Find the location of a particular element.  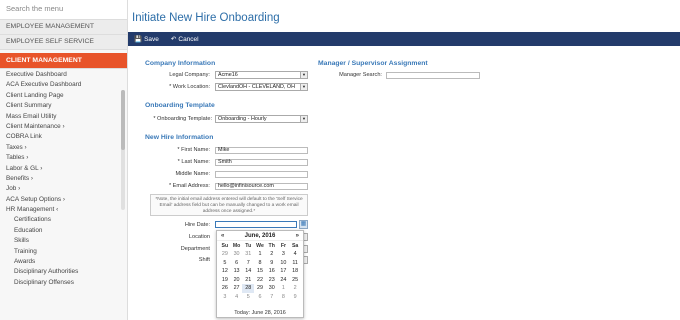

calendar-day: 18 is located at coordinates (295, 271).